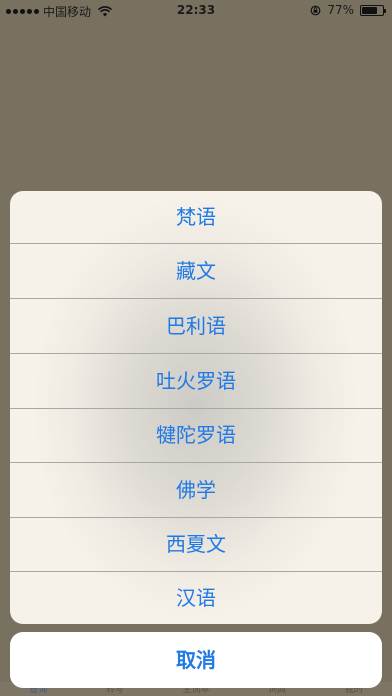  Describe the element at coordinates (196, 435) in the screenshot. I see `option-gandhari: 犍陀罗语` at that location.